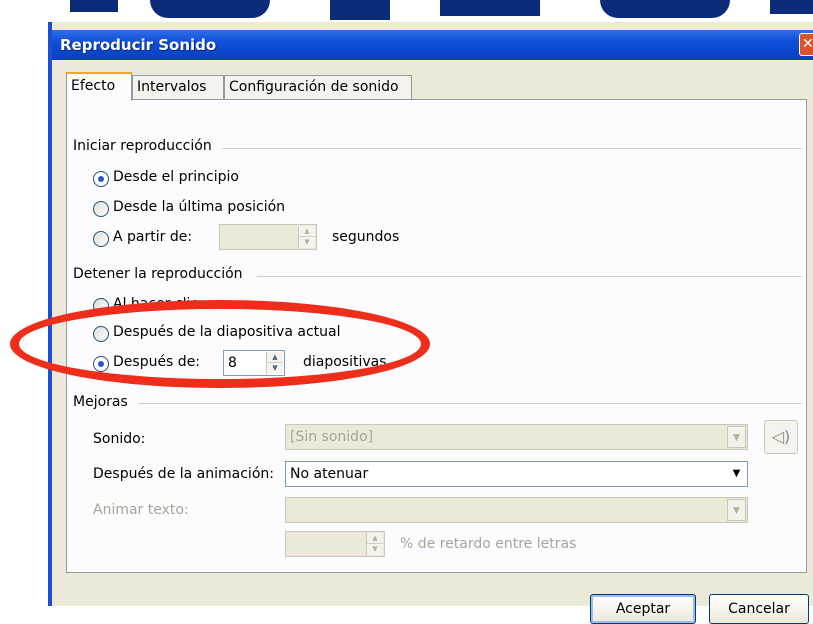  I want to click on radio-desde-ultima-posicion, so click(101, 209).